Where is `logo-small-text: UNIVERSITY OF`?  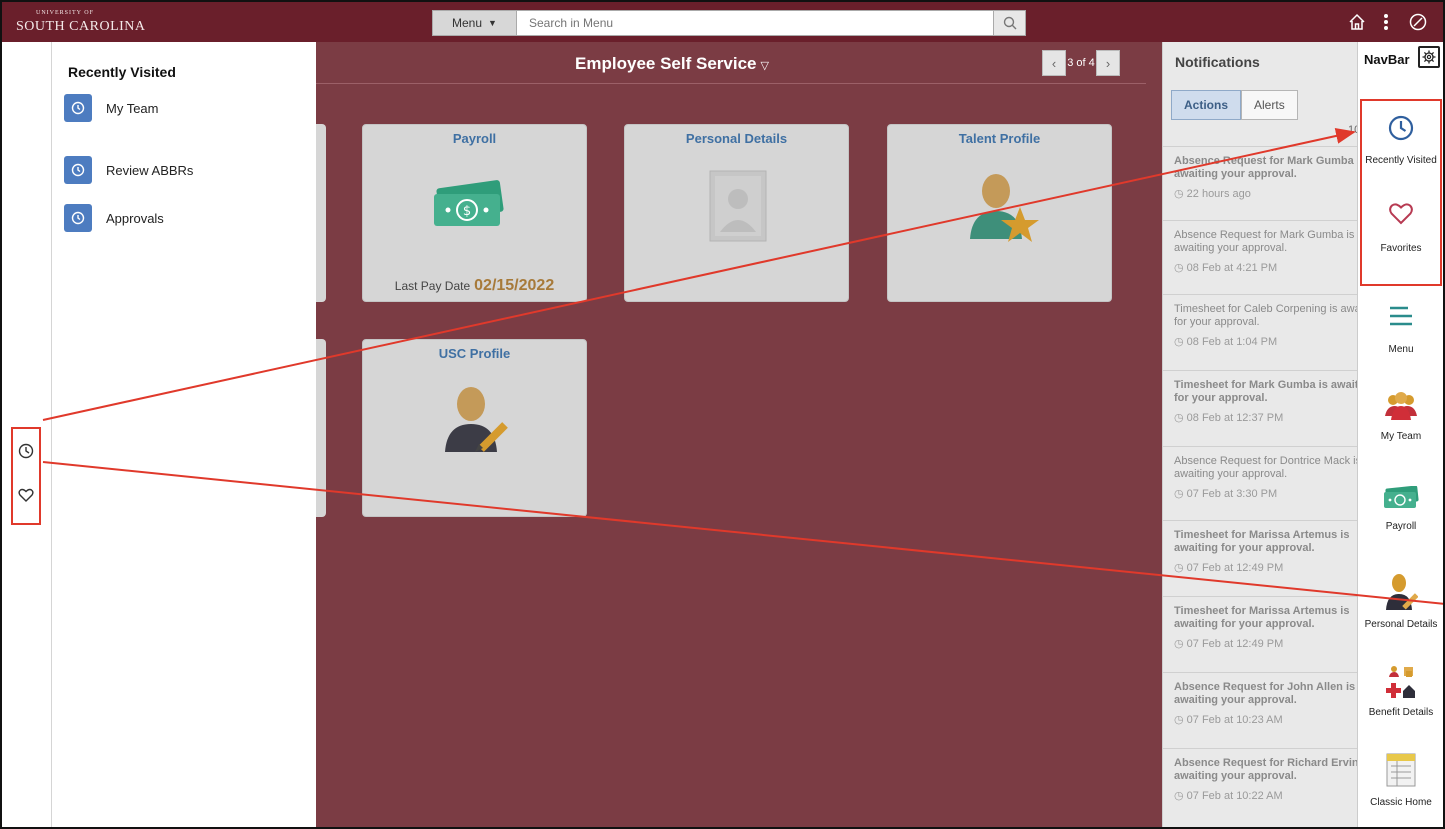
logo-small-text: UNIVERSITY OF is located at coordinates (65, 13).